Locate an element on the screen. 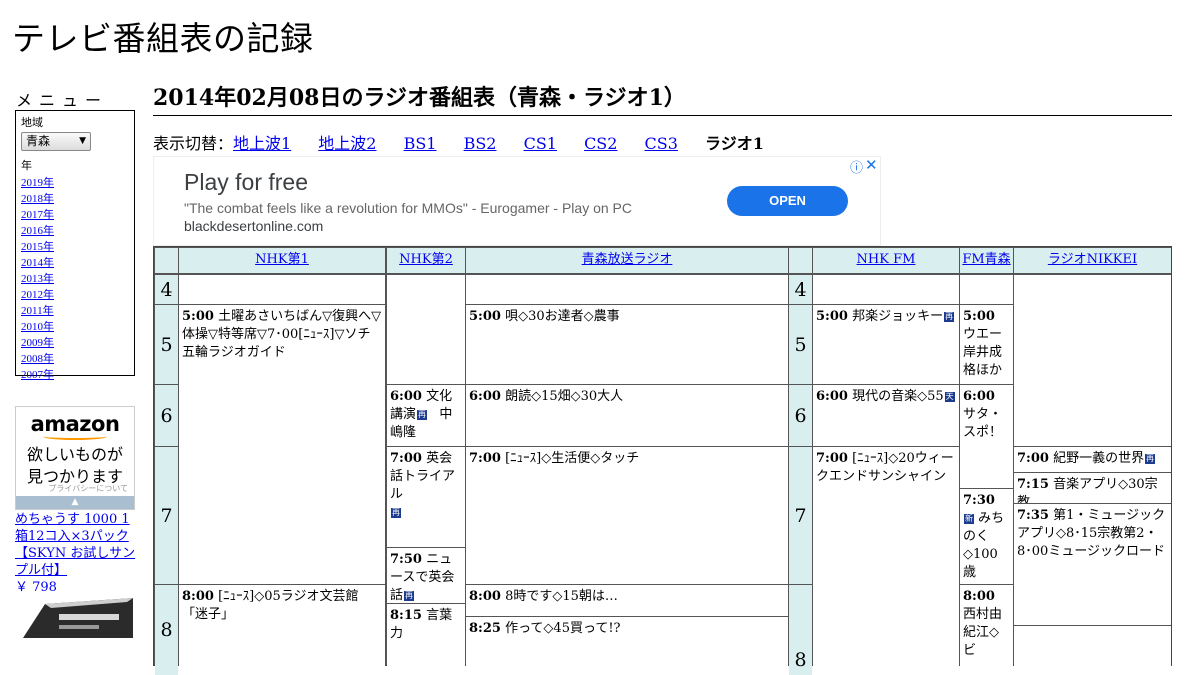  program-cell-rab-0825: 8:25 作って◇45買って!? is located at coordinates (627, 646).